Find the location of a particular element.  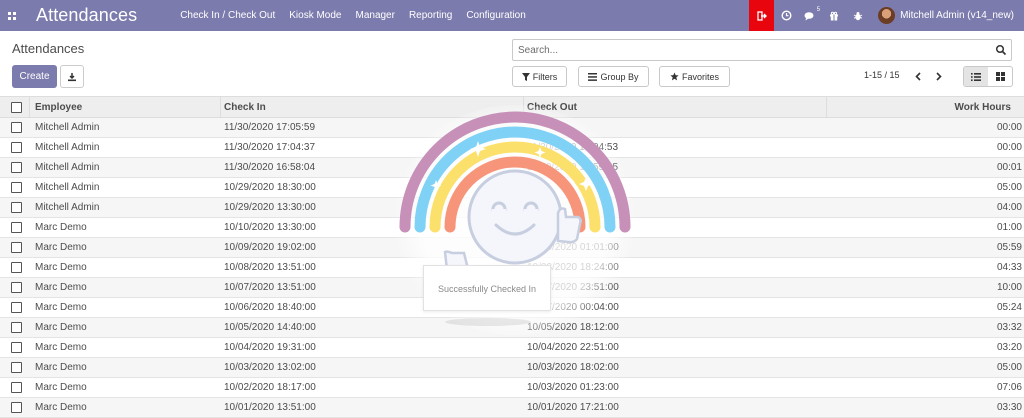

avatar is located at coordinates (887, 15).